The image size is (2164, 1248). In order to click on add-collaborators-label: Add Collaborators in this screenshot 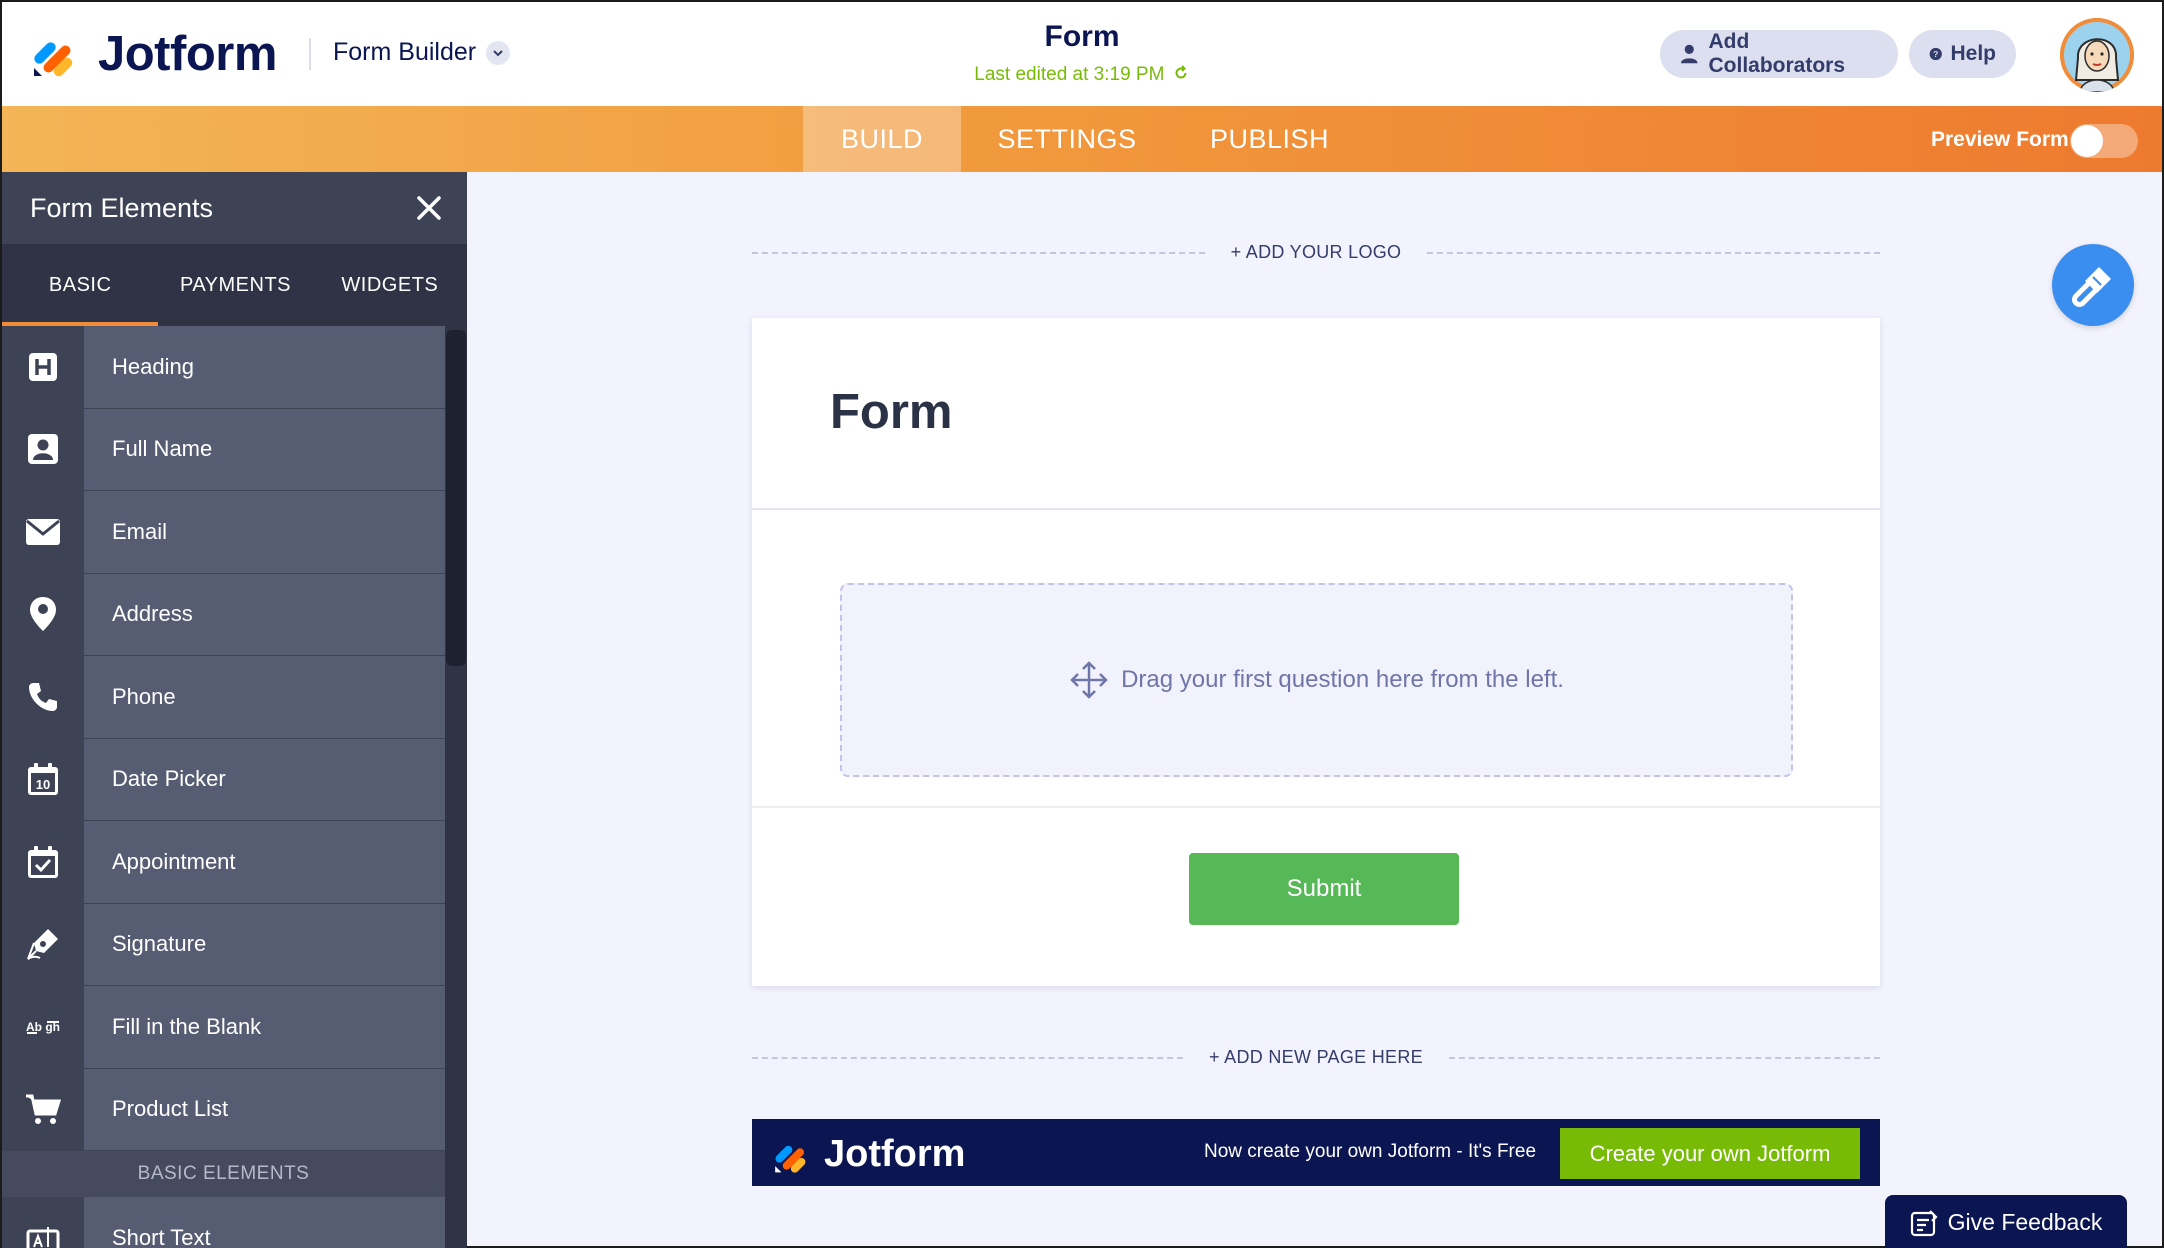, I will do `click(1777, 53)`.